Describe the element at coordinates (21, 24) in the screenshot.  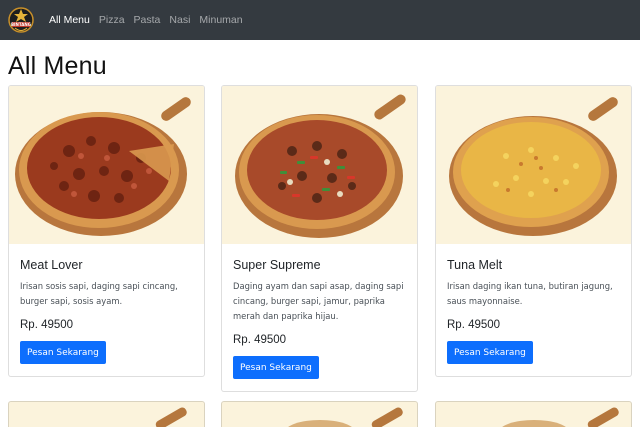
I see `svg-text: BINTANG` at that location.